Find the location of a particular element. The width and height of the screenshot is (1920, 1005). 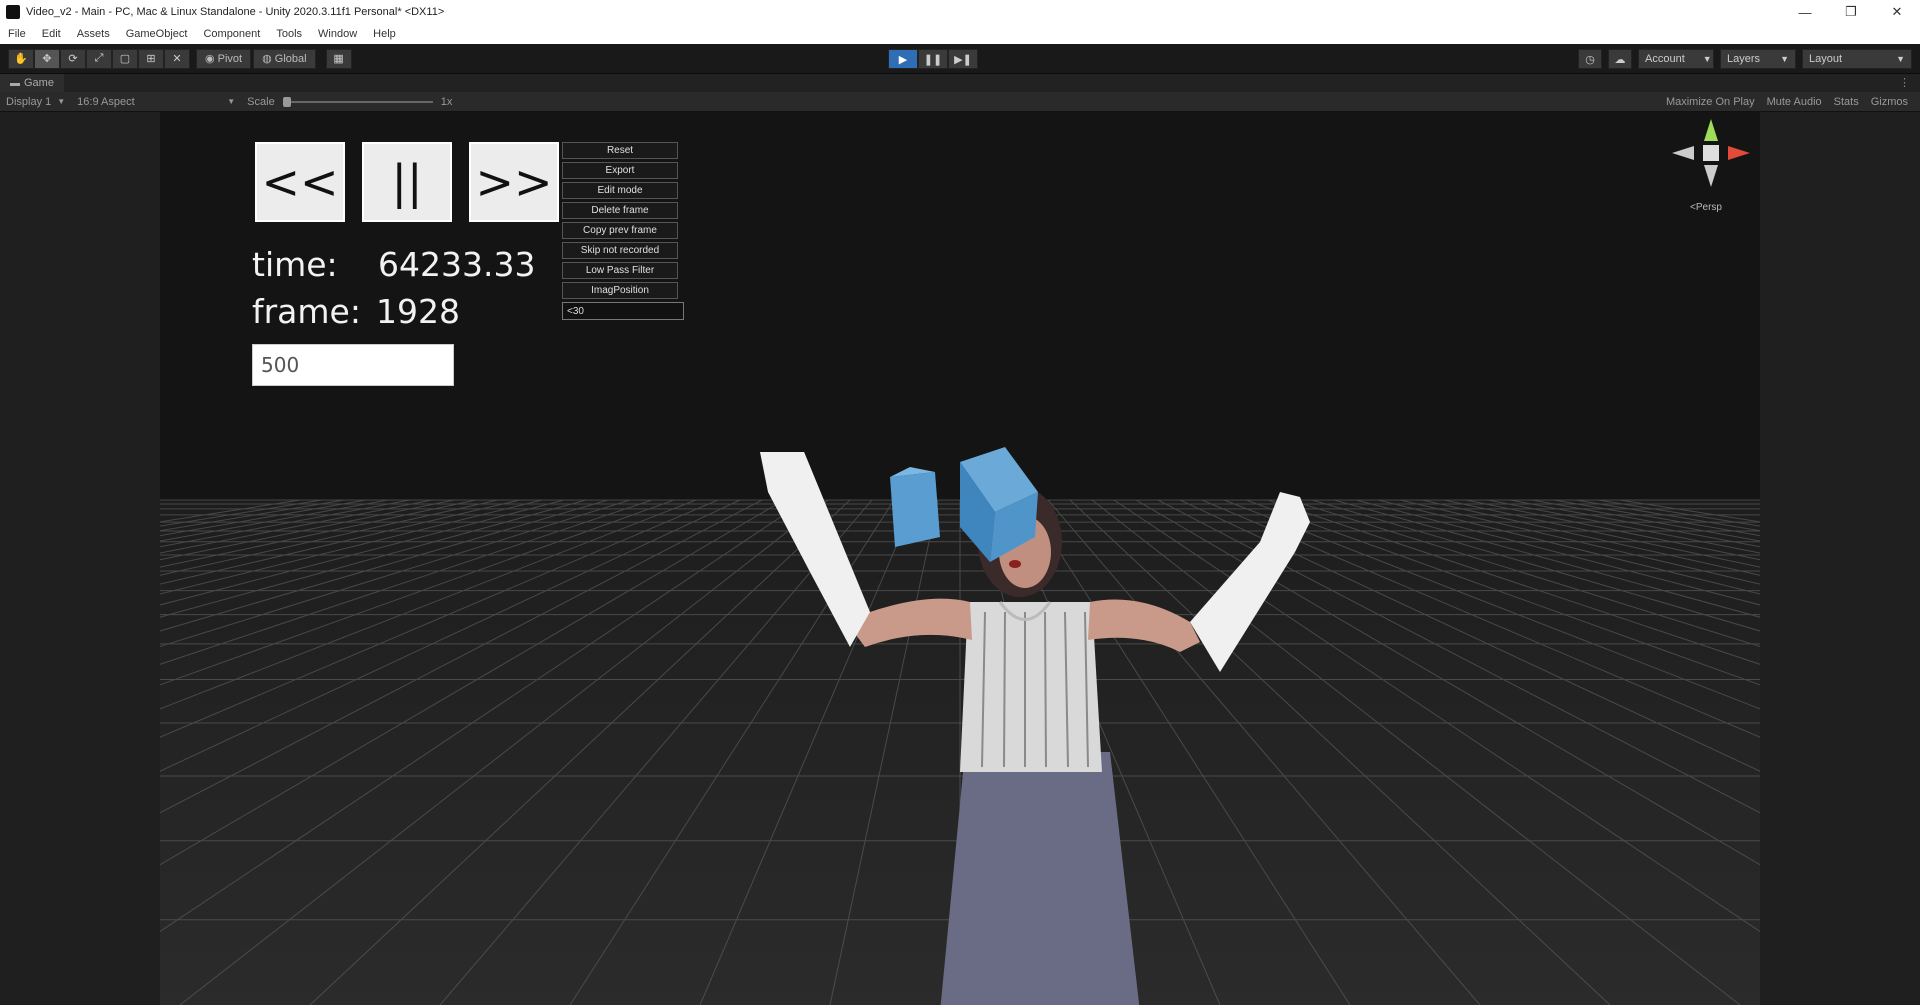

image-position-button: ImagPosition is located at coordinates (620, 290).